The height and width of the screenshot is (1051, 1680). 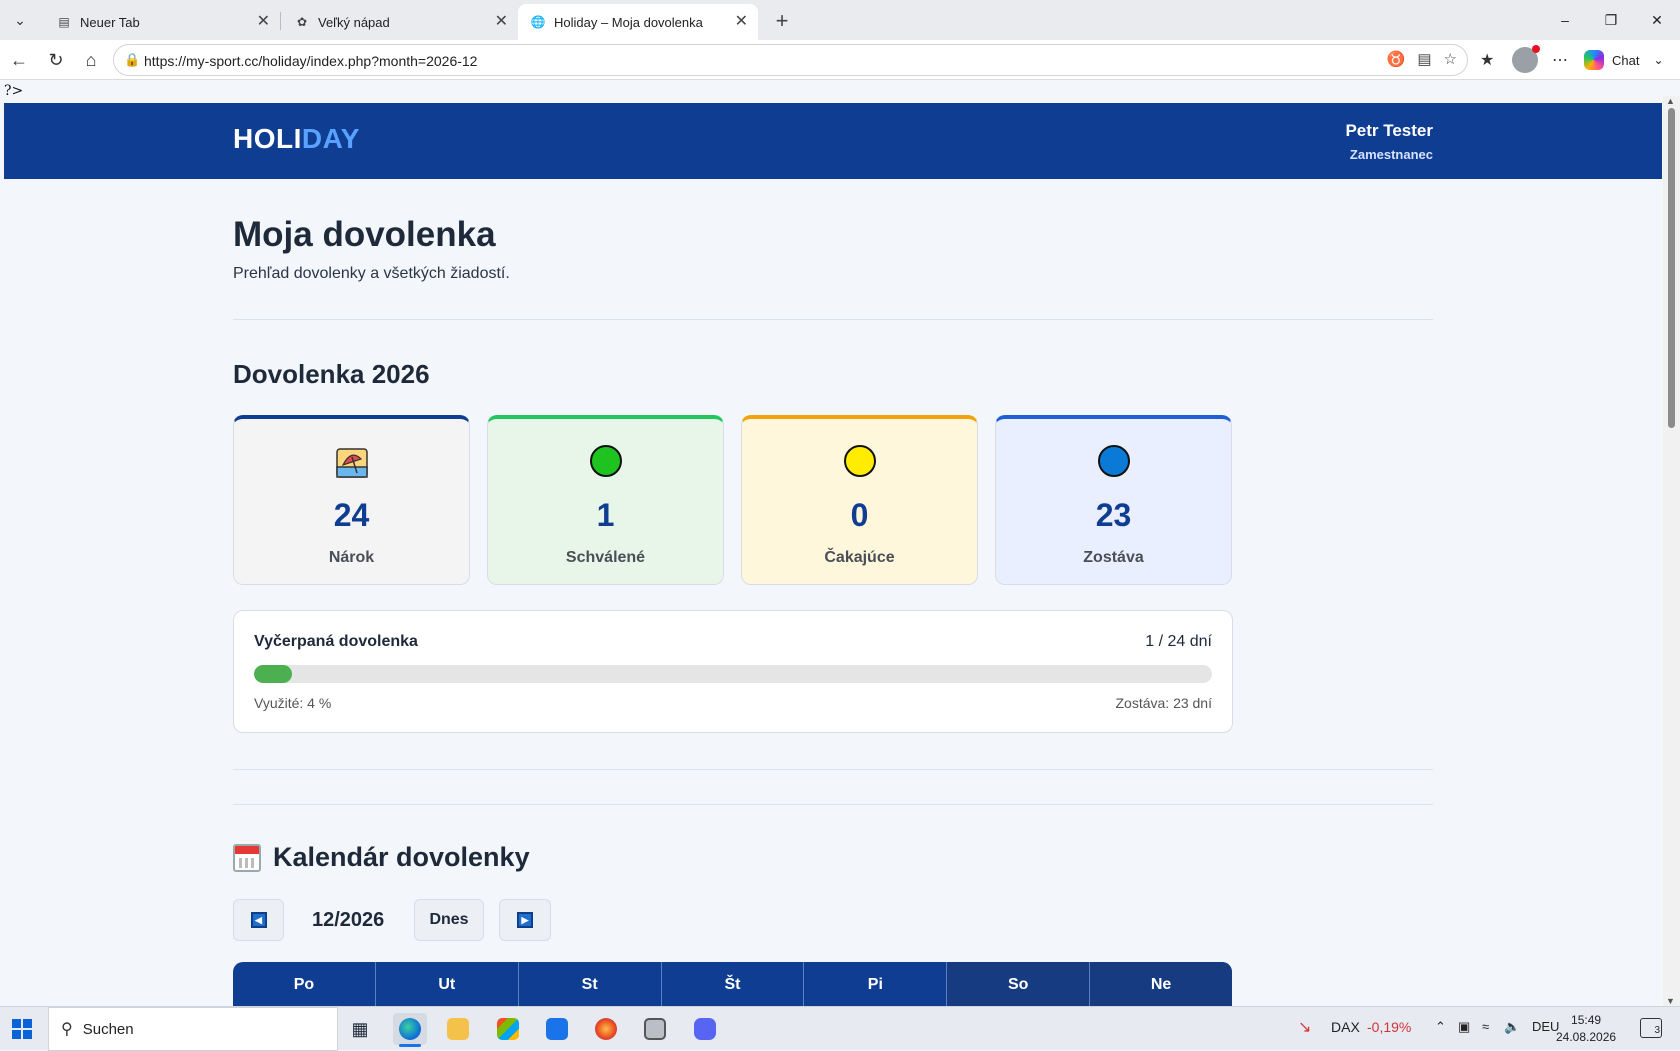 What do you see at coordinates (20, 20) in the screenshot?
I see `tab-list-chevron-icon: ⌄` at bounding box center [20, 20].